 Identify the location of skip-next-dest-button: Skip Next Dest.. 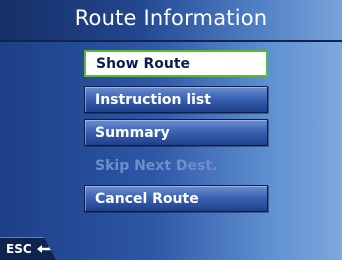
(176, 165).